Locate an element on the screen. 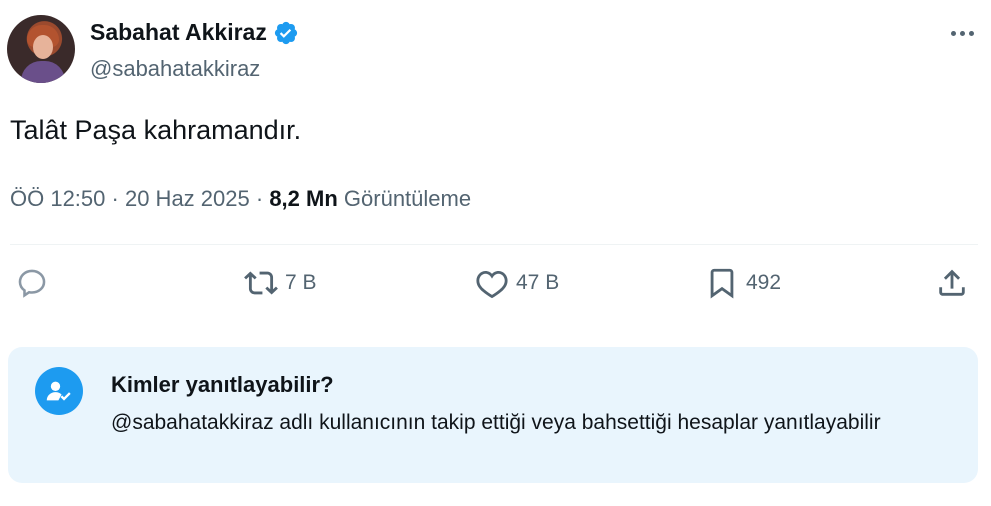  avatar-shirt is located at coordinates (43, 72).